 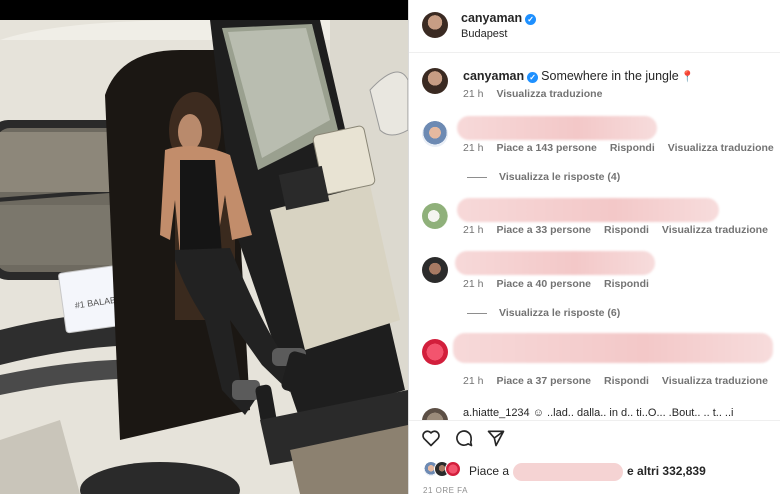 I want to click on caption: canyaman ✓ Somewhere in the jungle 📍, so click(x=578, y=76).